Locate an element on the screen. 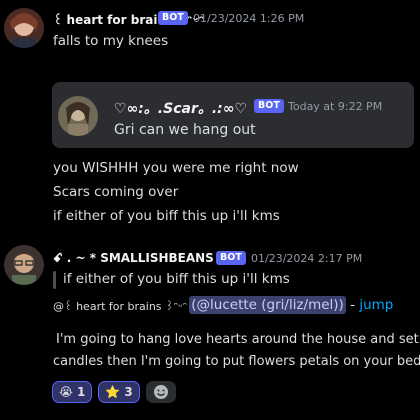  avatar-heart-for-brains is located at coordinates (24, 28).